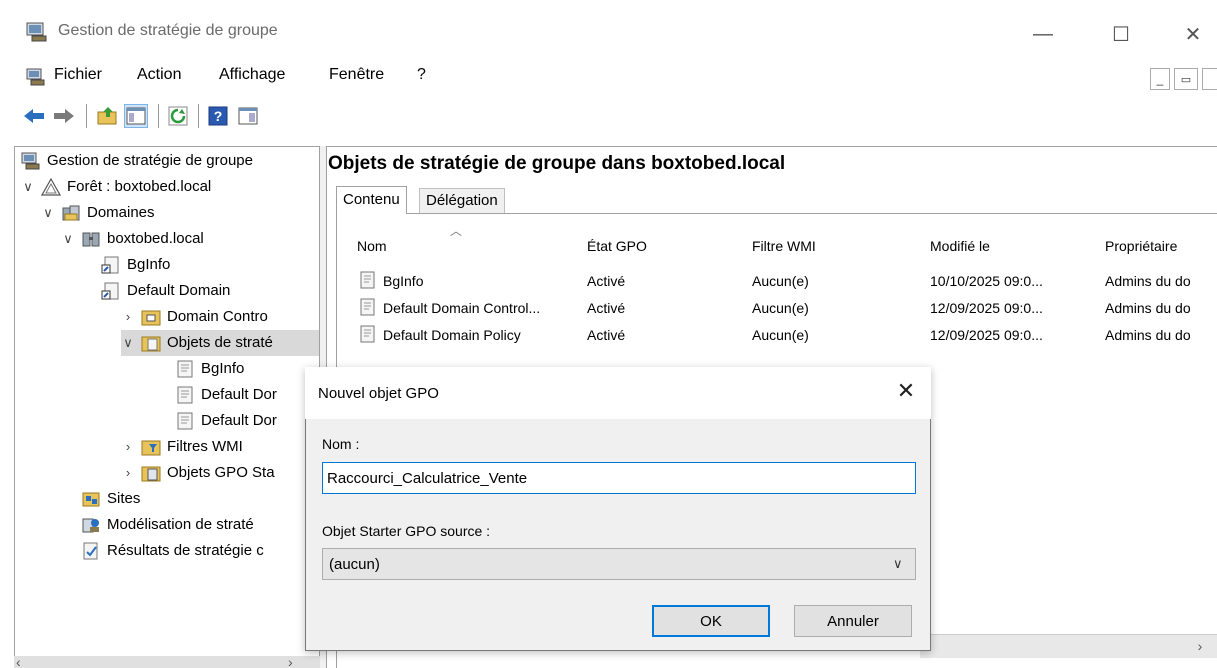 The width and height of the screenshot is (1217, 668). I want to click on gpo-owner: Admins du do, so click(1148, 308).